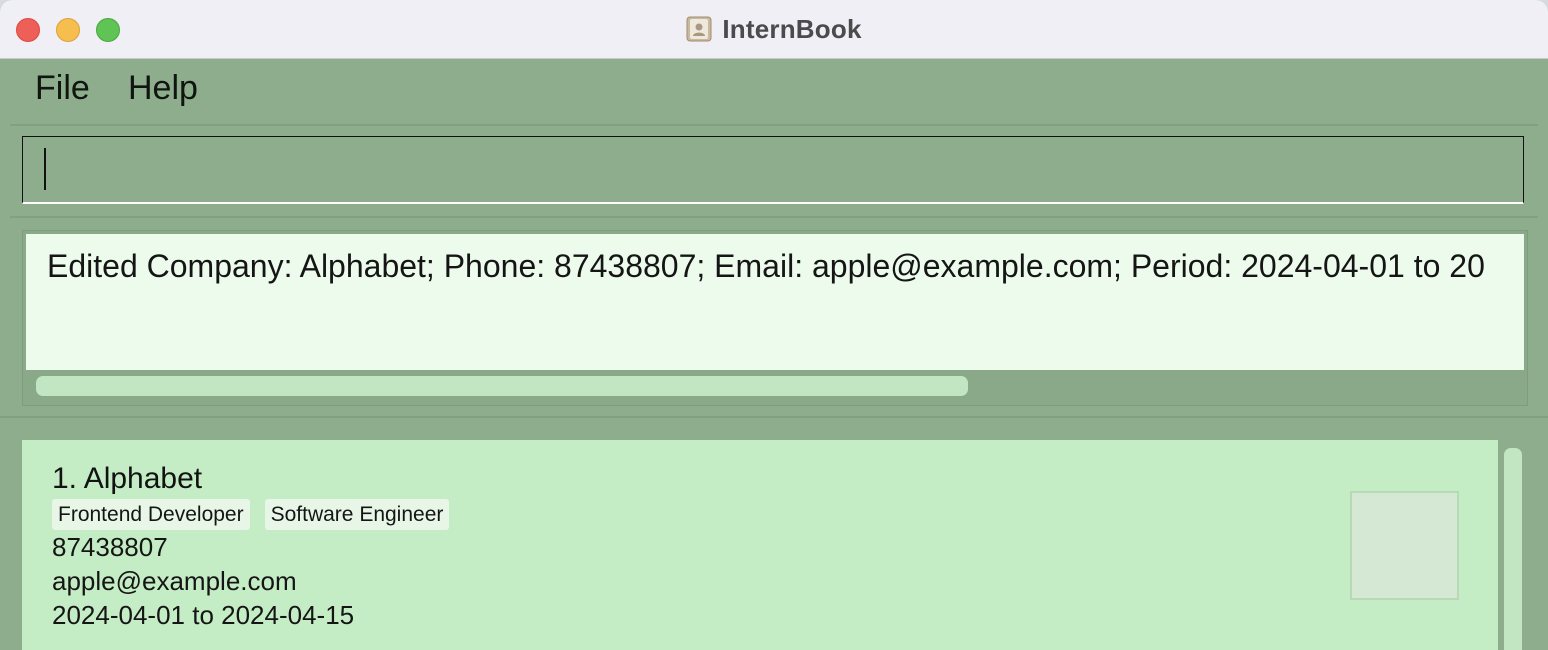 This screenshot has width=1548, height=650. Describe the element at coordinates (127, 478) in the screenshot. I see `company-name: 1. Alphabet` at that location.